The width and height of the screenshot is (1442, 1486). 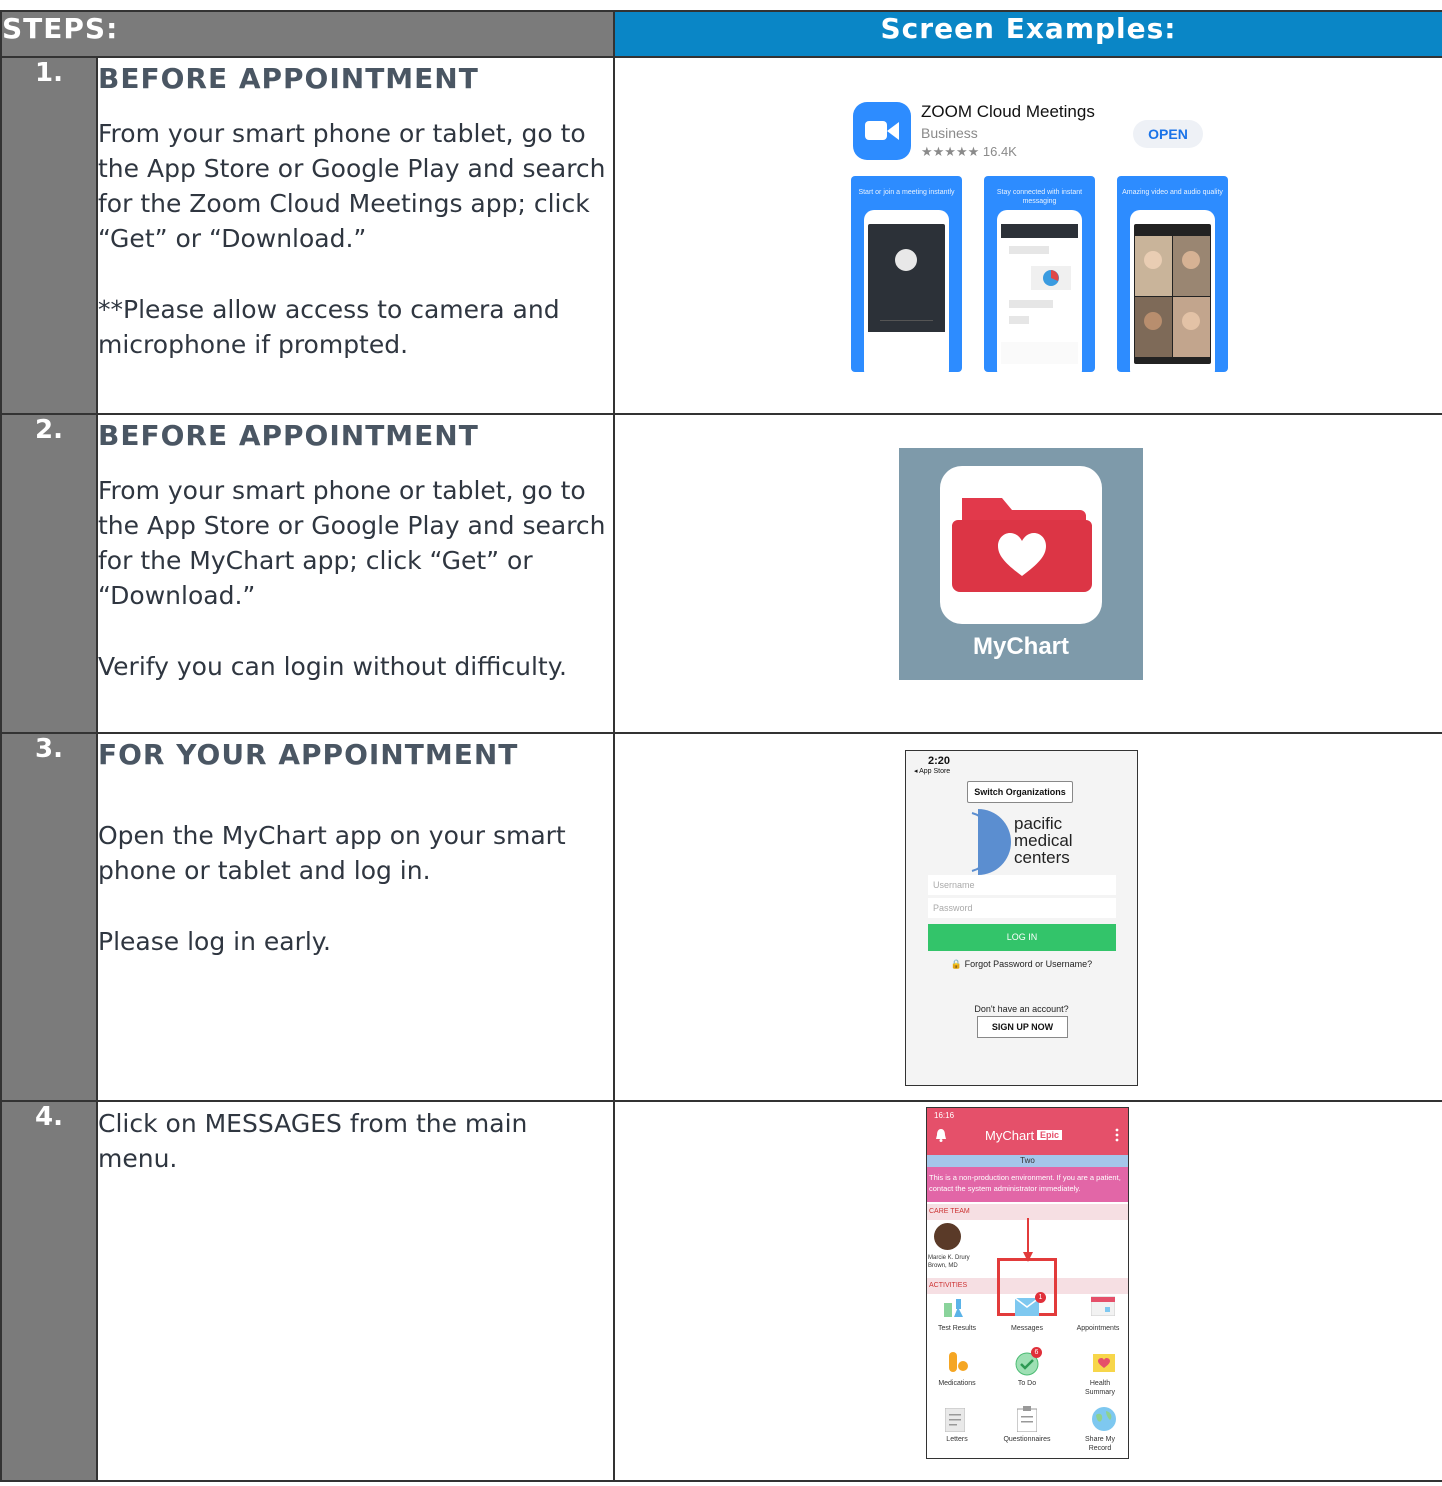 I want to click on patient-name: Two, so click(x=1027, y=1161).